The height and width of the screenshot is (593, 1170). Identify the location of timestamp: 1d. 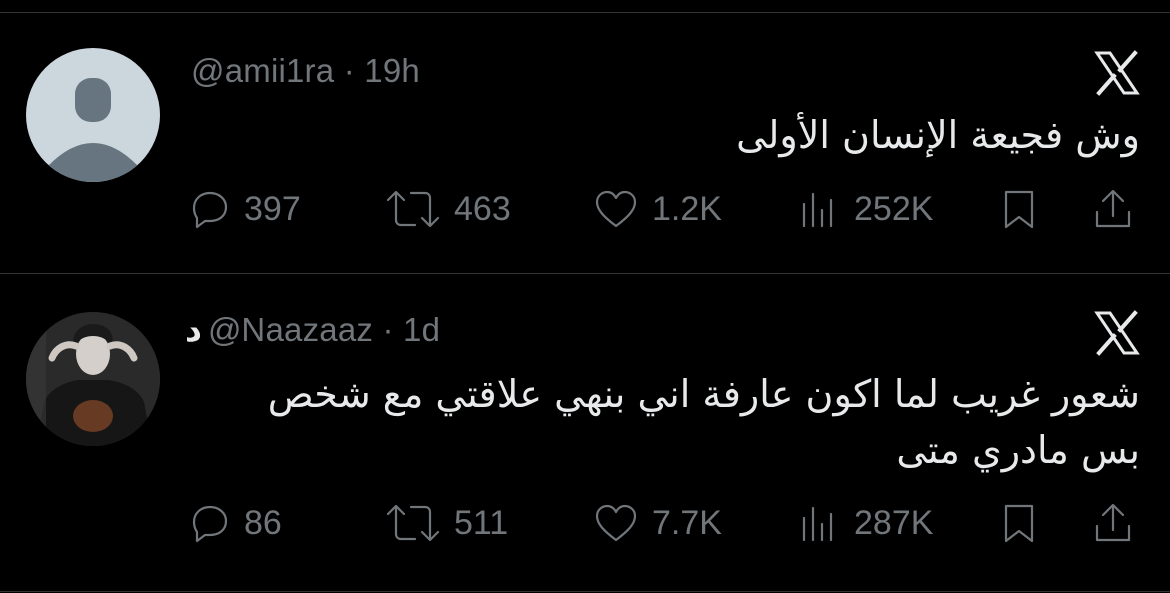
(421, 329).